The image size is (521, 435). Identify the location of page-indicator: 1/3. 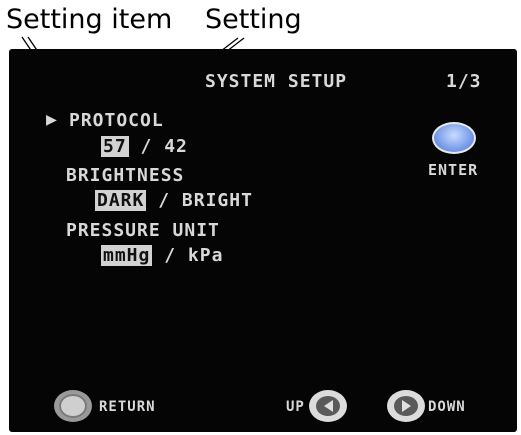
(464, 81).